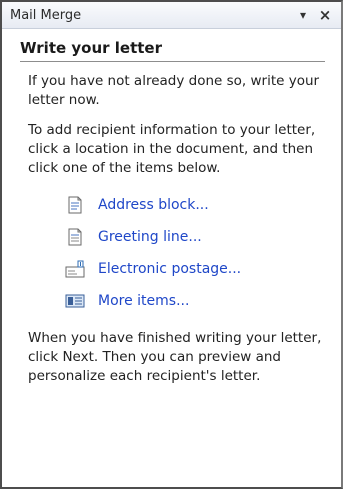 This screenshot has width=343, height=489. I want to click on more-items-icon, so click(75, 301).